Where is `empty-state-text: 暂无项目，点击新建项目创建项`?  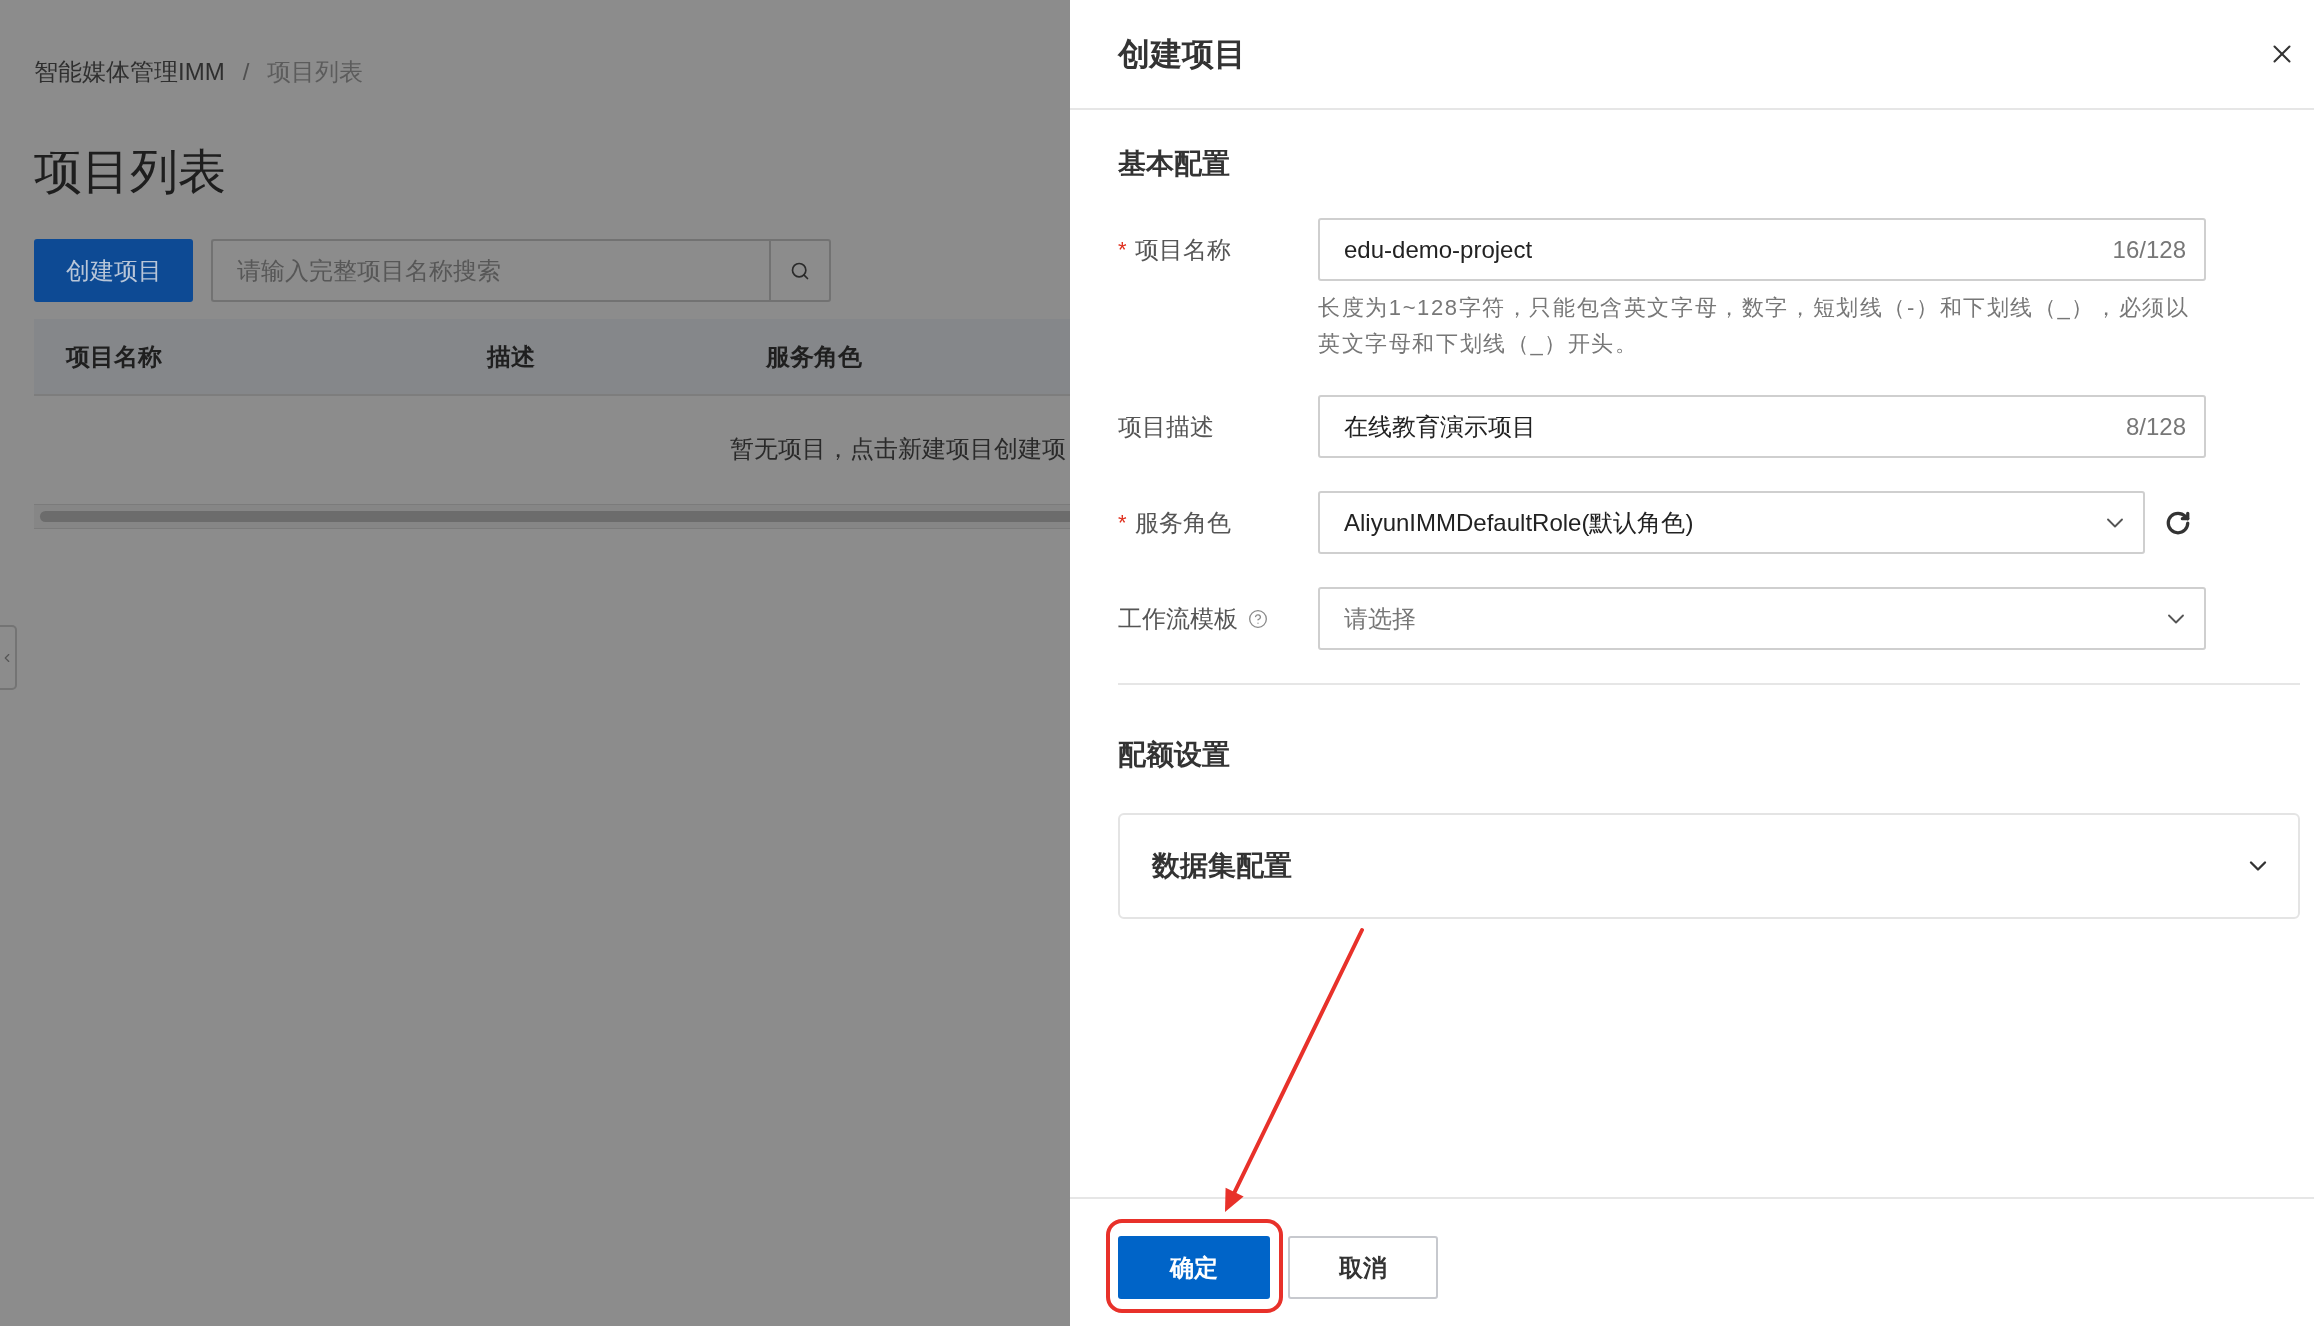 empty-state-text: 暂无项目，点击新建项目创建项 is located at coordinates (898, 449).